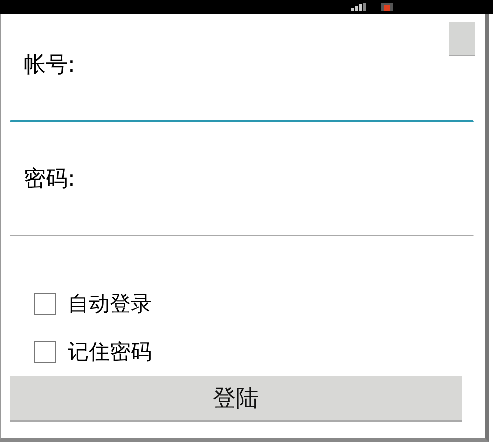 This screenshot has width=493, height=445. Describe the element at coordinates (110, 352) in the screenshot. I see `checkbox-label: 记住密码` at that location.